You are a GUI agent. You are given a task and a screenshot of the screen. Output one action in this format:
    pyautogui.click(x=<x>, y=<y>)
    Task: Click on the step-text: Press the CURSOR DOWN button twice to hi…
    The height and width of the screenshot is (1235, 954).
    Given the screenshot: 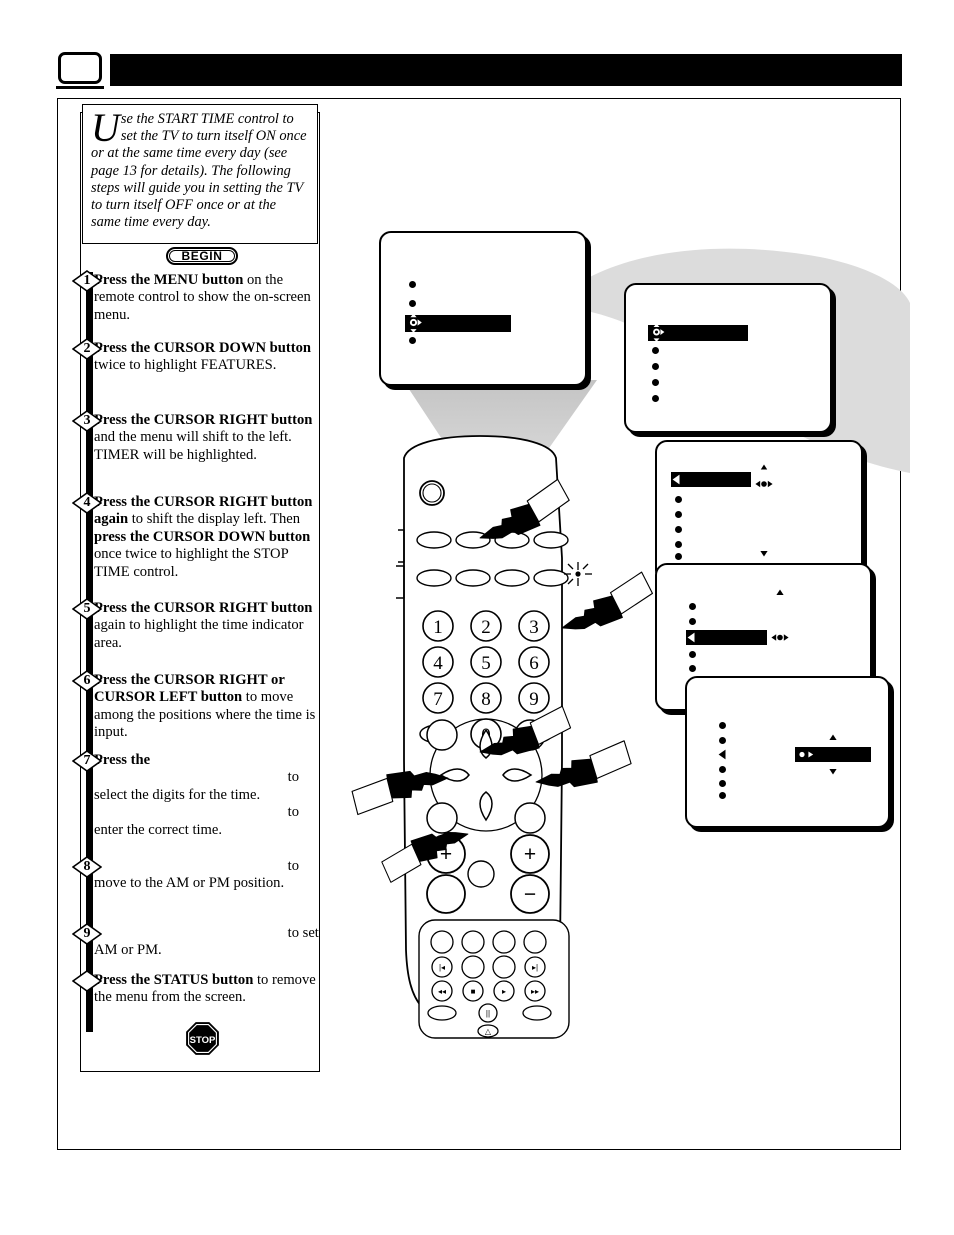 What is the action you would take?
    pyautogui.click(x=203, y=357)
    